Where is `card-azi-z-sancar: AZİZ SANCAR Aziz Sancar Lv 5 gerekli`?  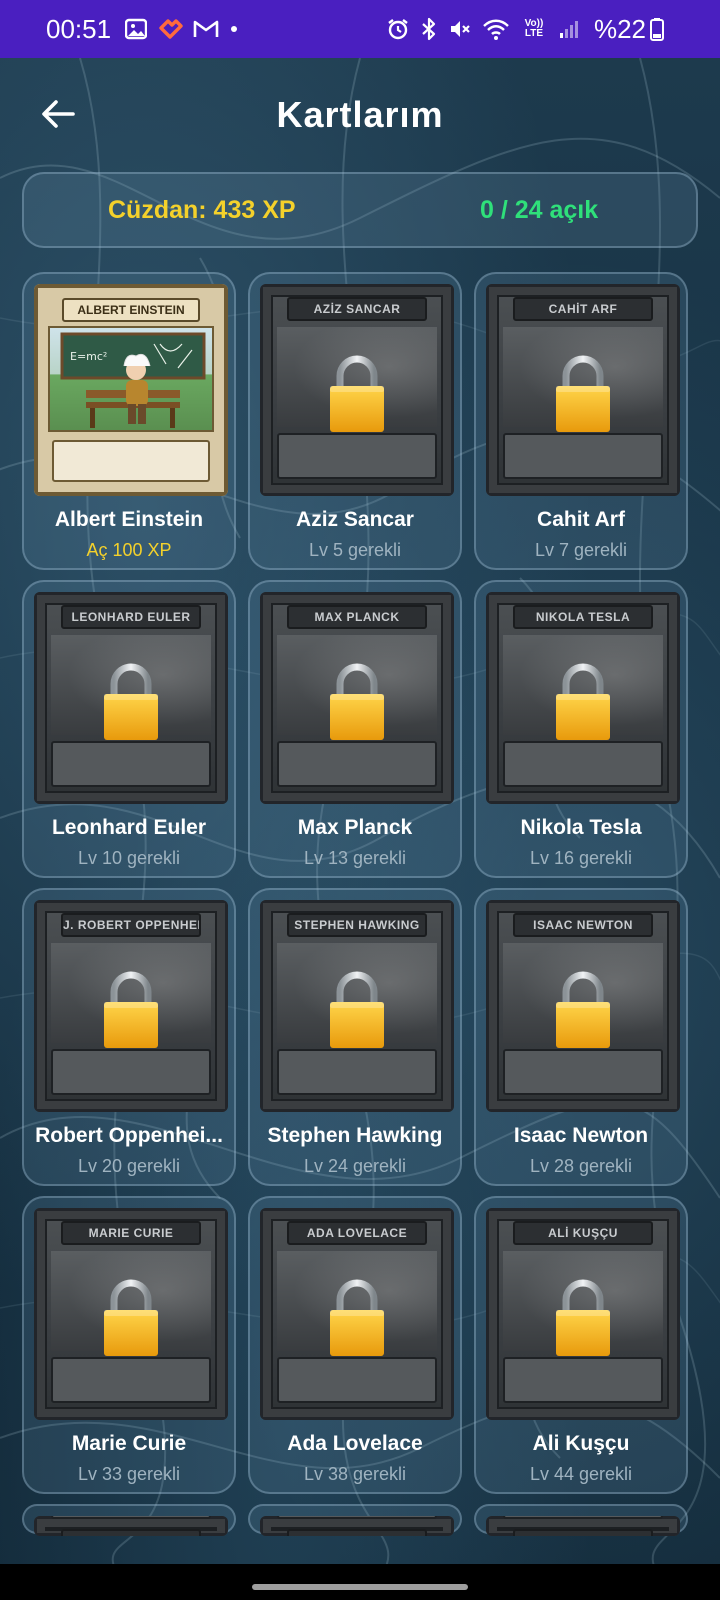
card-azi-z-sancar: AZİZ SANCAR Aziz Sancar Lv 5 gerekli is located at coordinates (355, 421).